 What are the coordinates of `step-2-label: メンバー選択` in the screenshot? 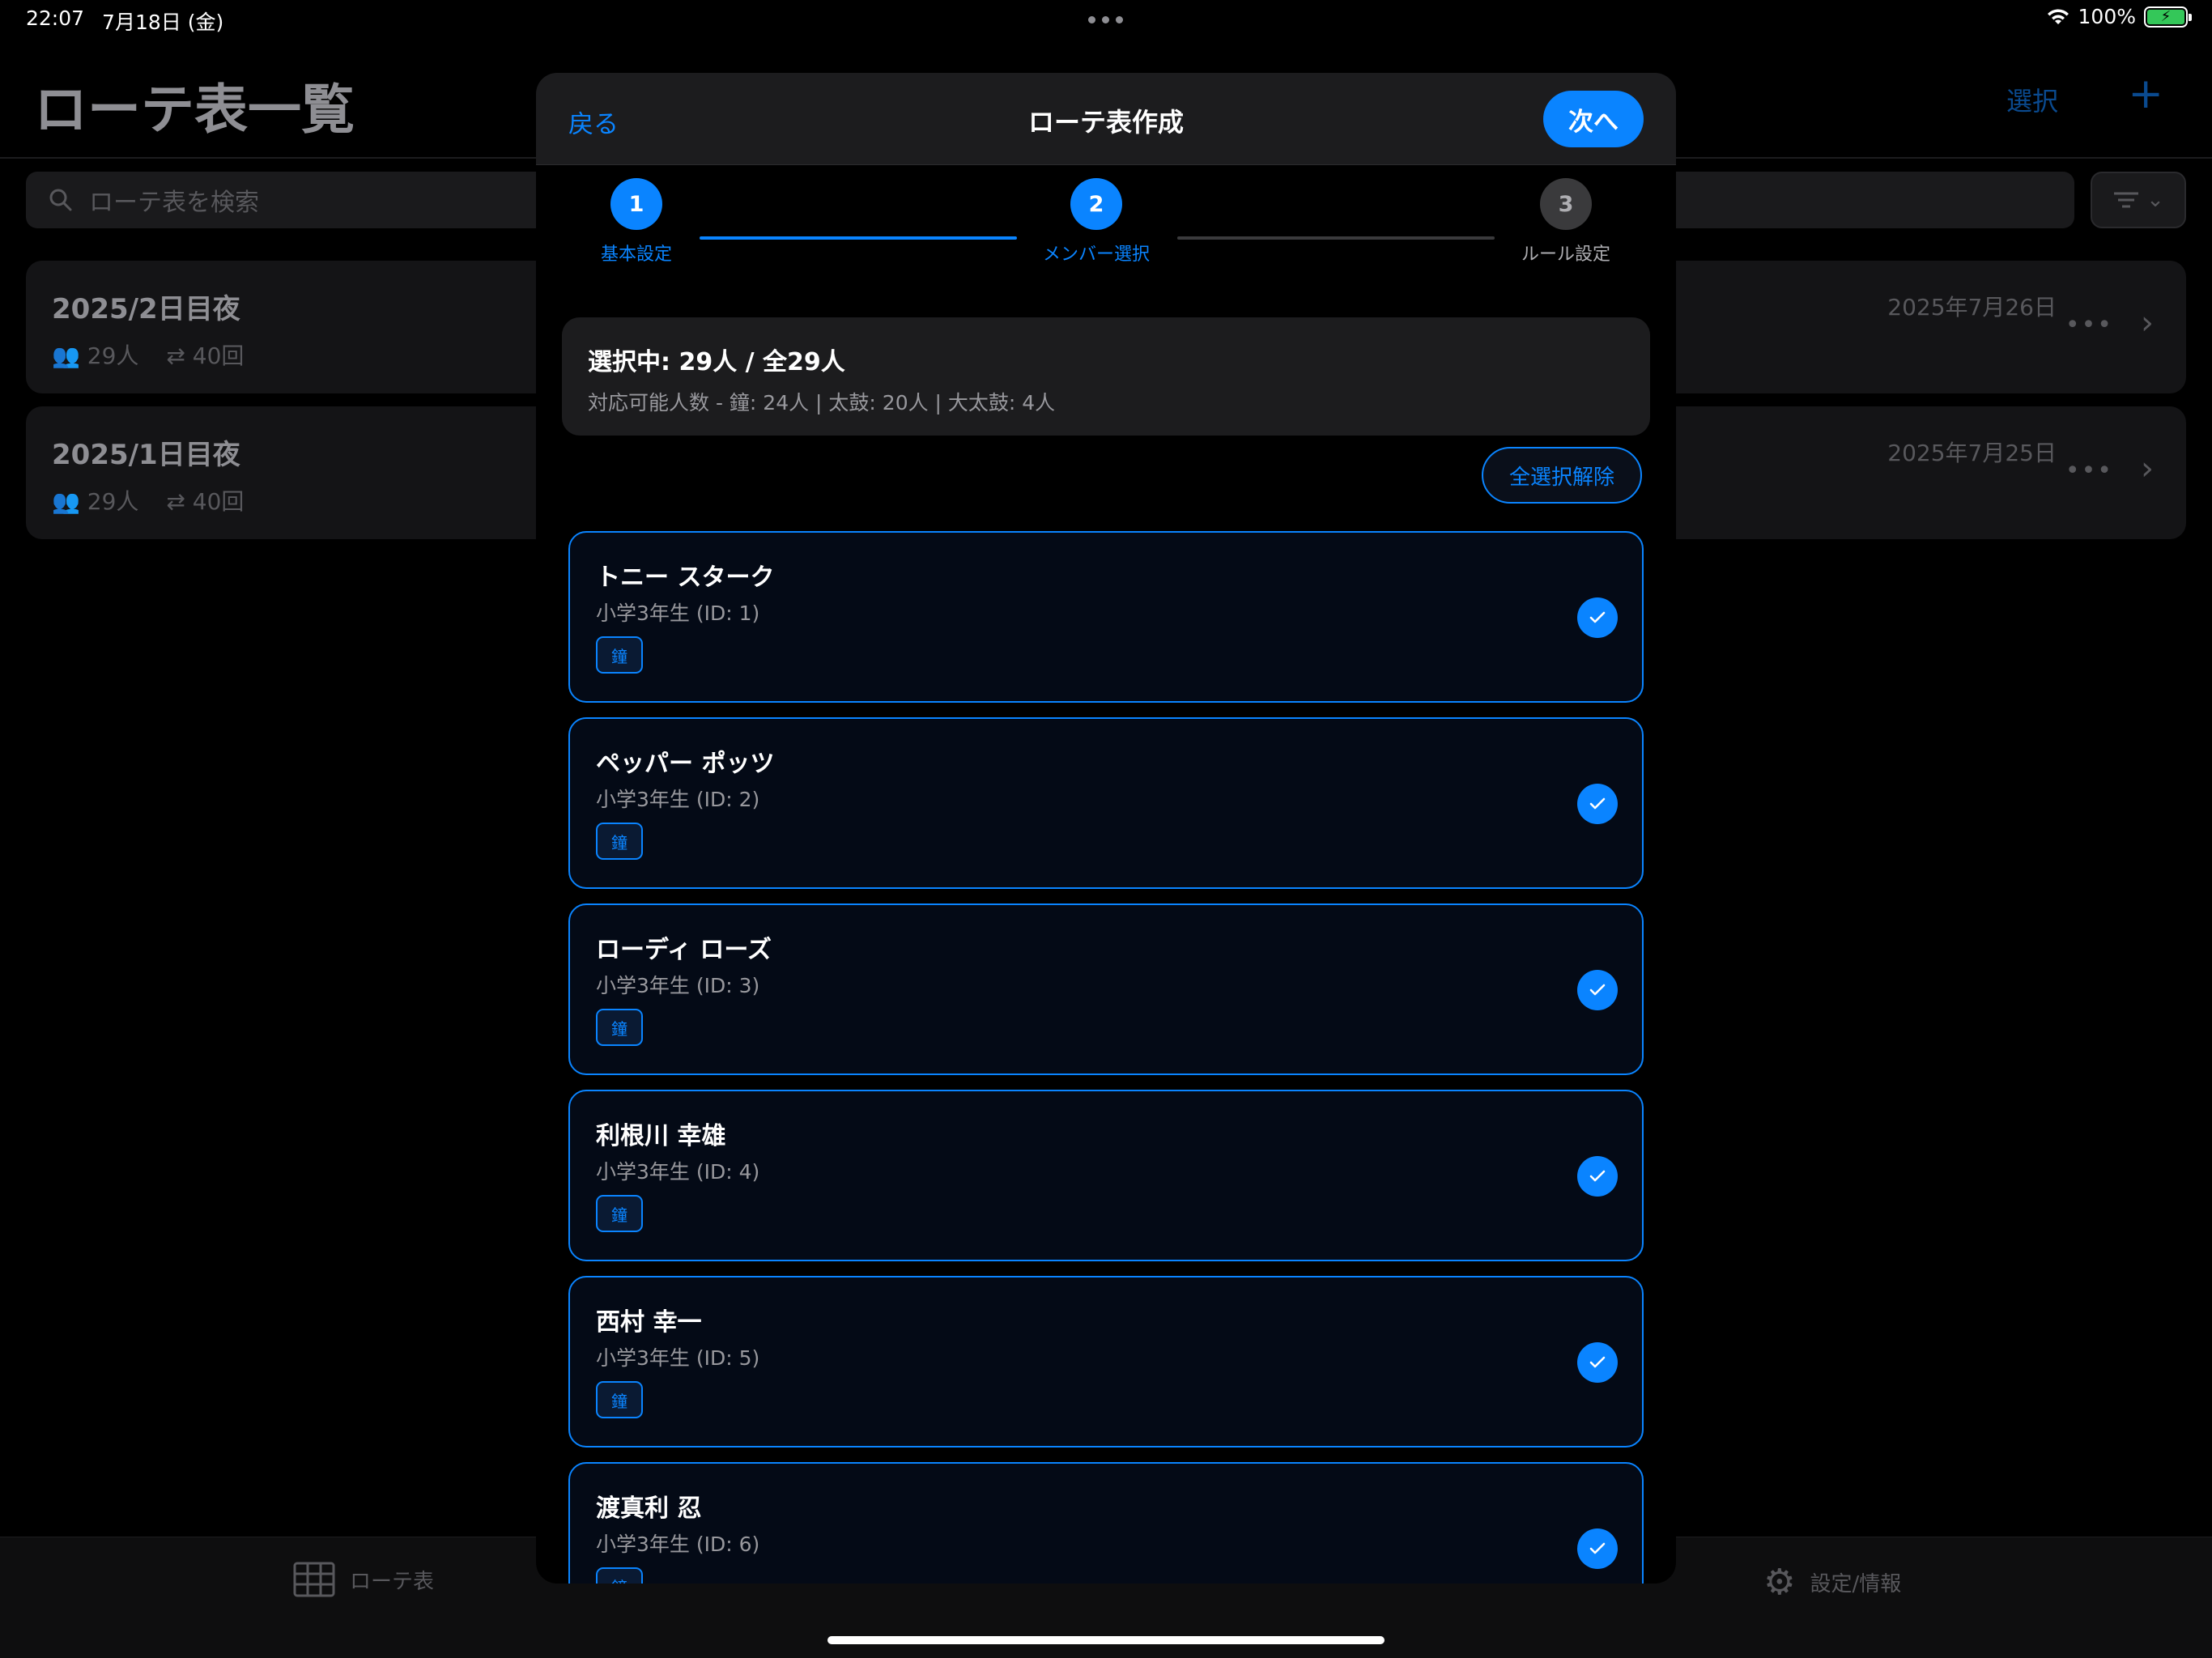 It's located at (1096, 254).